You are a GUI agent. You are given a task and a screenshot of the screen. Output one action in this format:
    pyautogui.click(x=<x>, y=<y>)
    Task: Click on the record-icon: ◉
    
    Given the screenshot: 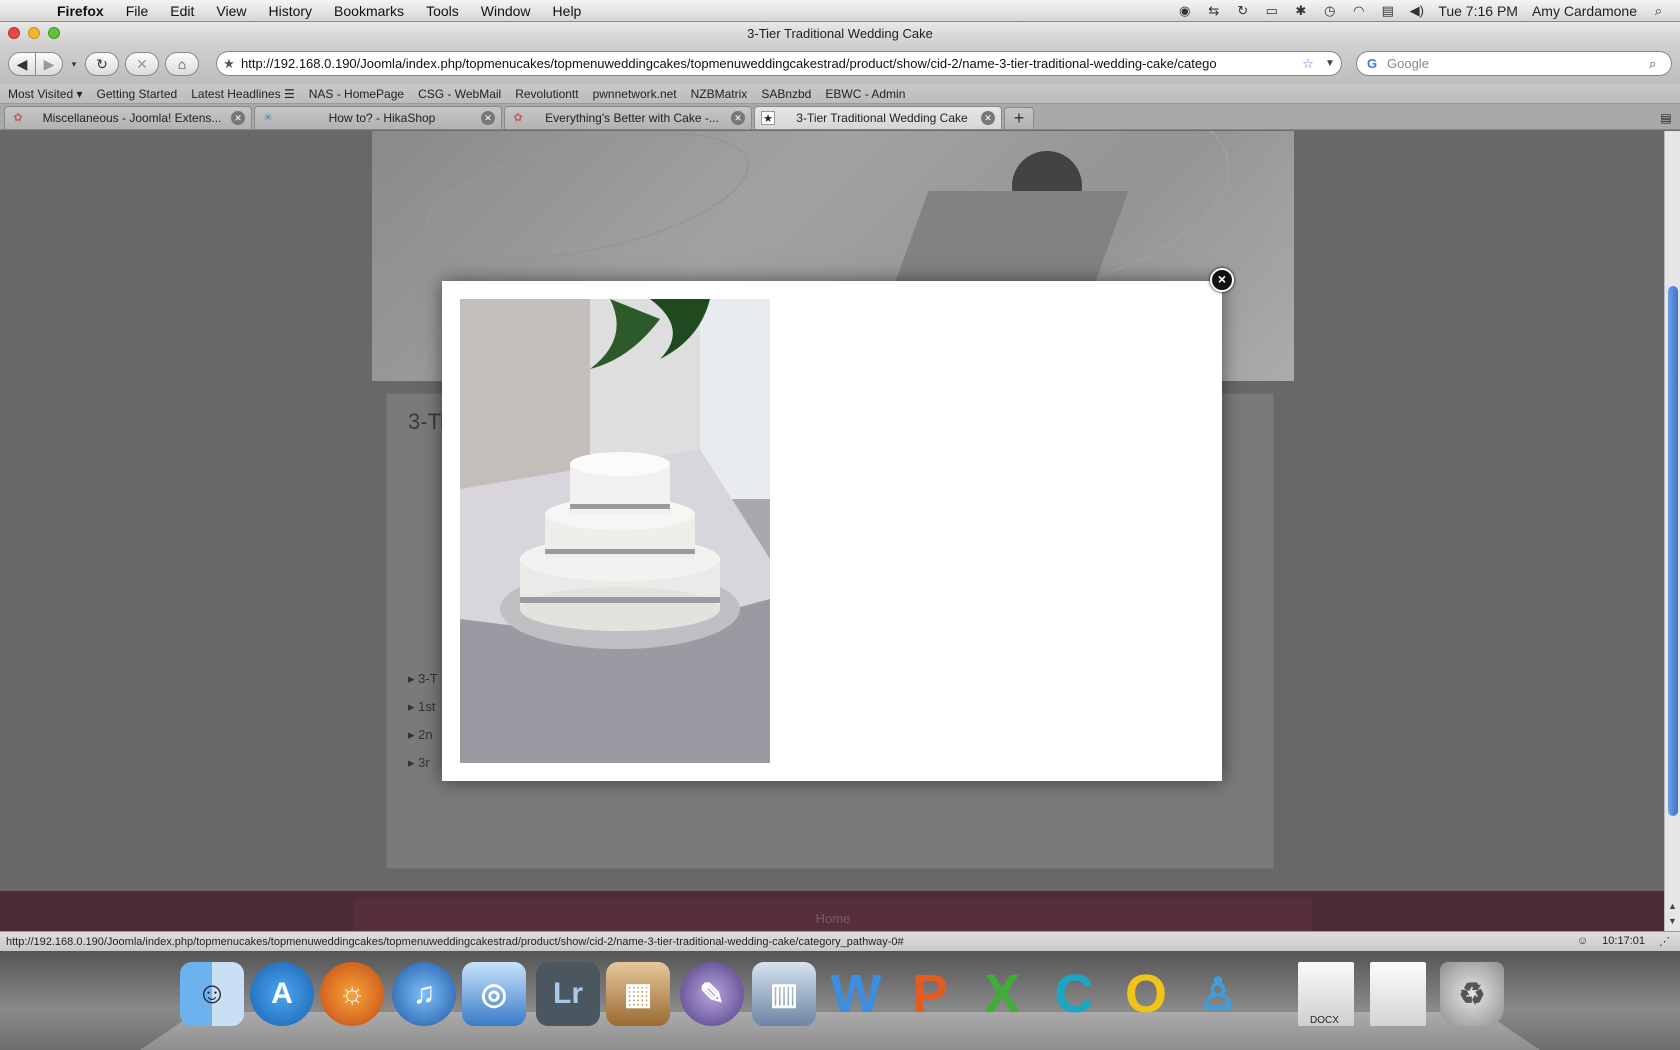 What is the action you would take?
    pyautogui.click(x=1184, y=10)
    